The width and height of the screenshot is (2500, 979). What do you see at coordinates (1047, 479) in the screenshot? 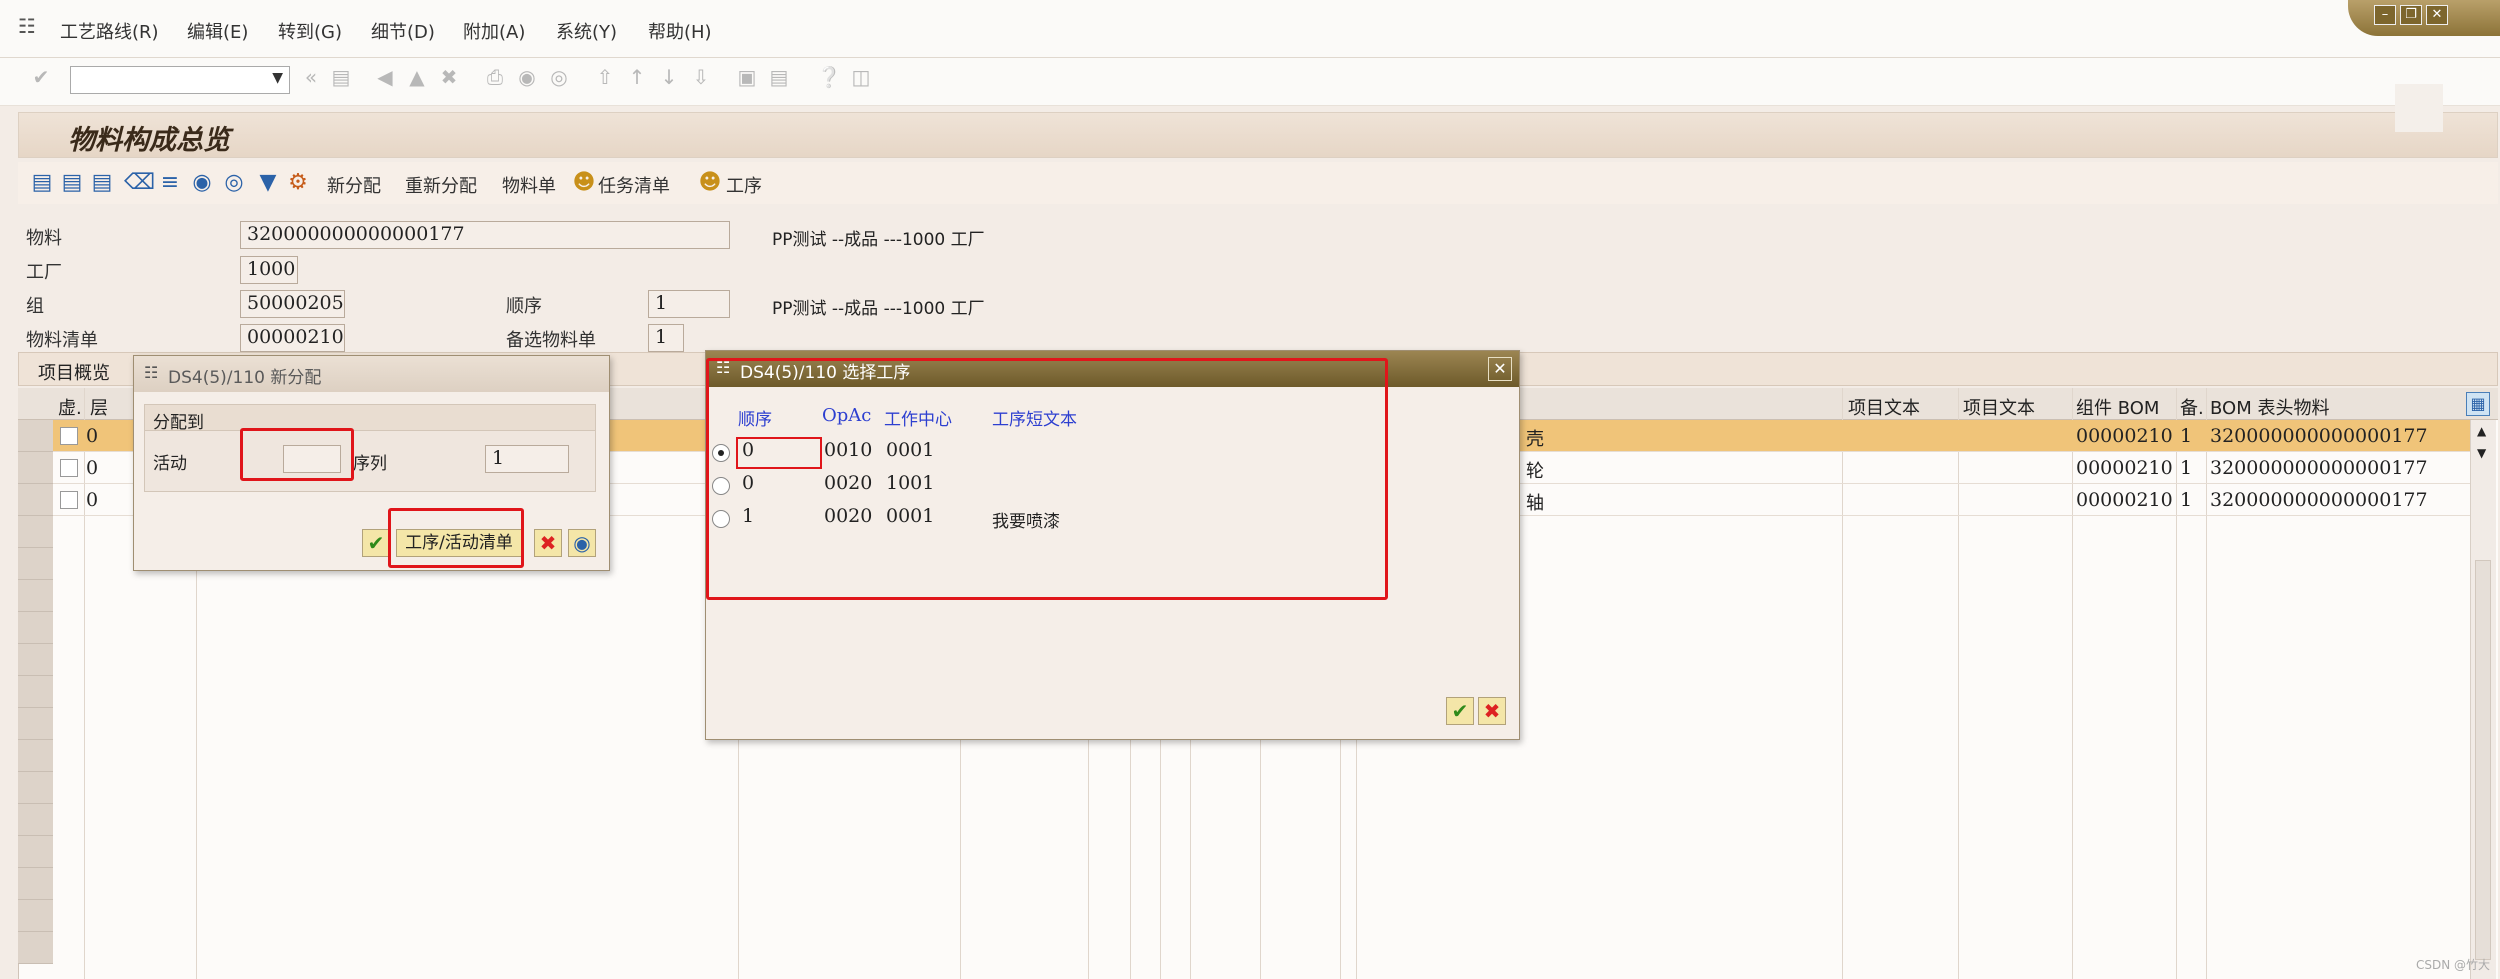
I see `highlight-operation-table` at bounding box center [1047, 479].